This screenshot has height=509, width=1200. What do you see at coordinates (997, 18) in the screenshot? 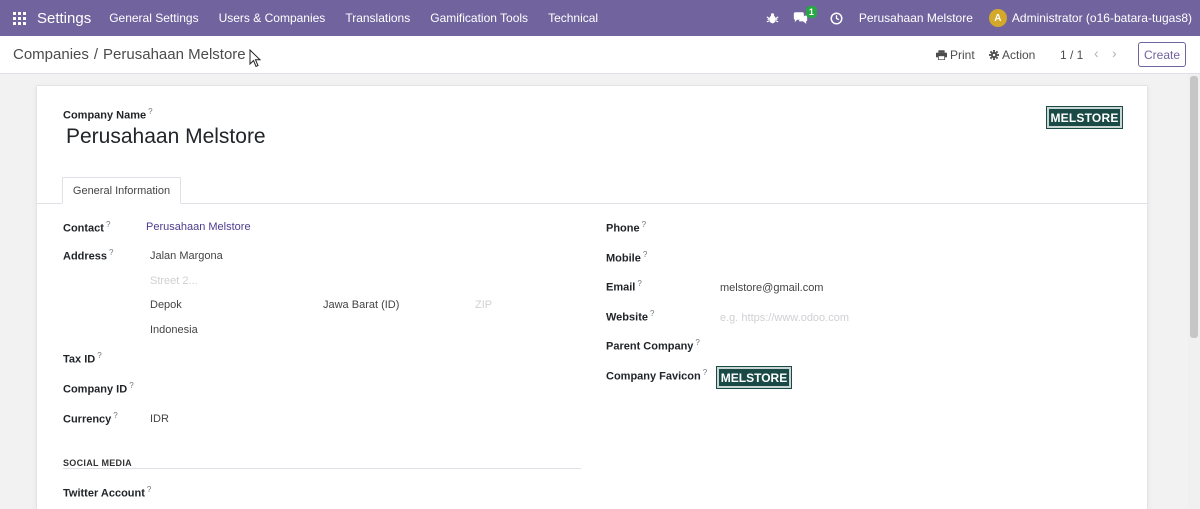
I see `avatar: A` at bounding box center [997, 18].